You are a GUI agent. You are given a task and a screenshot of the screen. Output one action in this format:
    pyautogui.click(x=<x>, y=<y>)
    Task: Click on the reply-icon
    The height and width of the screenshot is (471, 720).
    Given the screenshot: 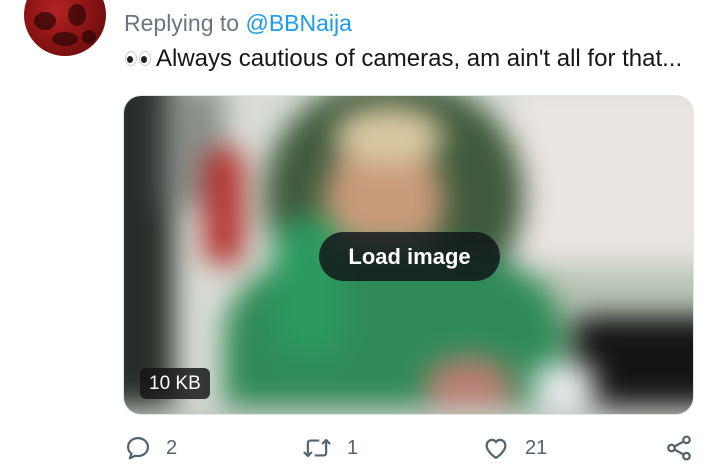 What is the action you would take?
    pyautogui.click(x=138, y=448)
    